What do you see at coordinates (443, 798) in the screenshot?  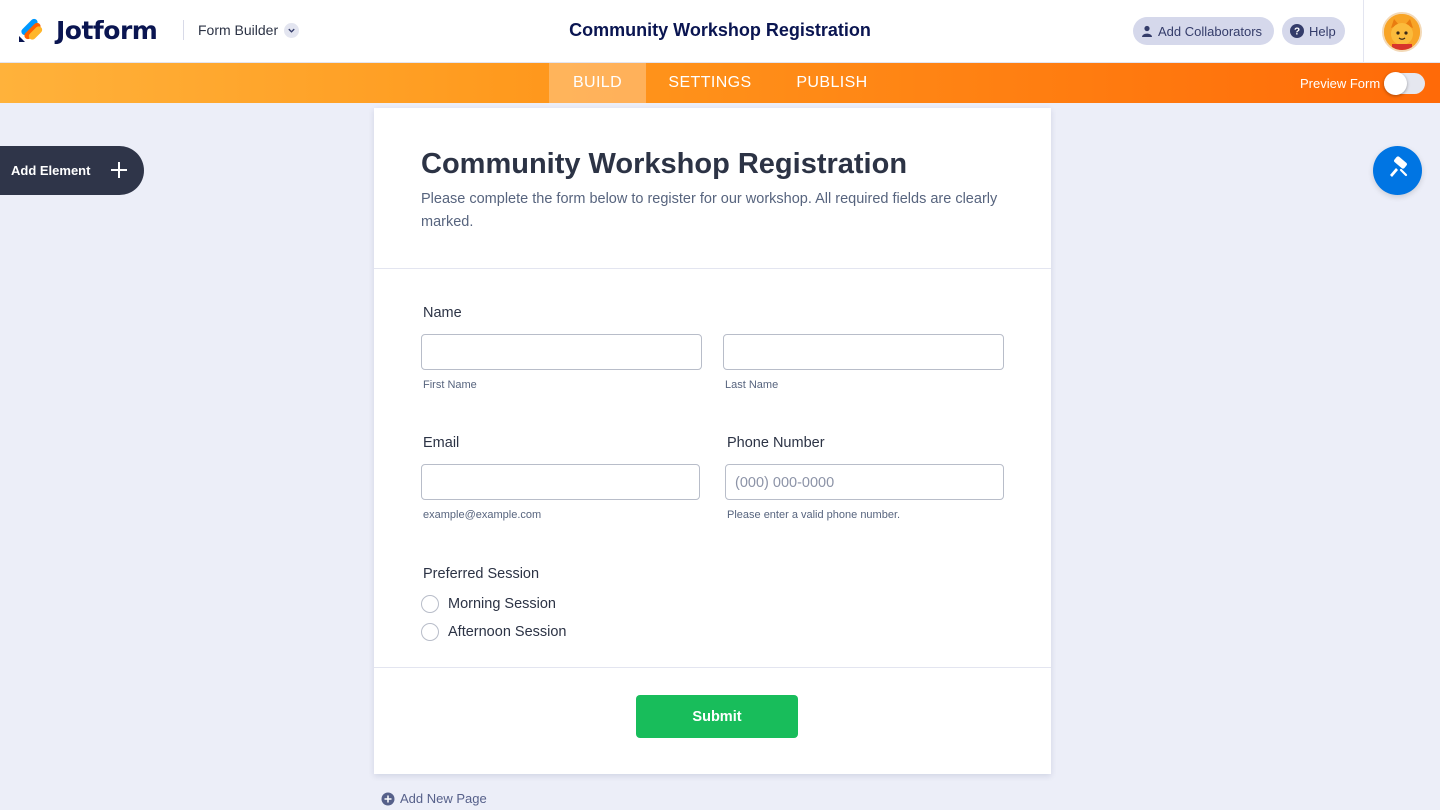 I see `add-new-page-label: Add New Page` at bounding box center [443, 798].